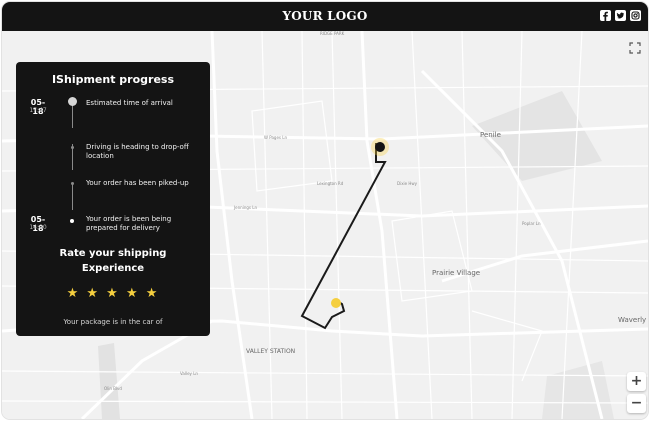 This screenshot has height=421, width=650. What do you see at coordinates (271, 351) in the screenshot?
I see `place-label: VALLEY STATION` at bounding box center [271, 351].